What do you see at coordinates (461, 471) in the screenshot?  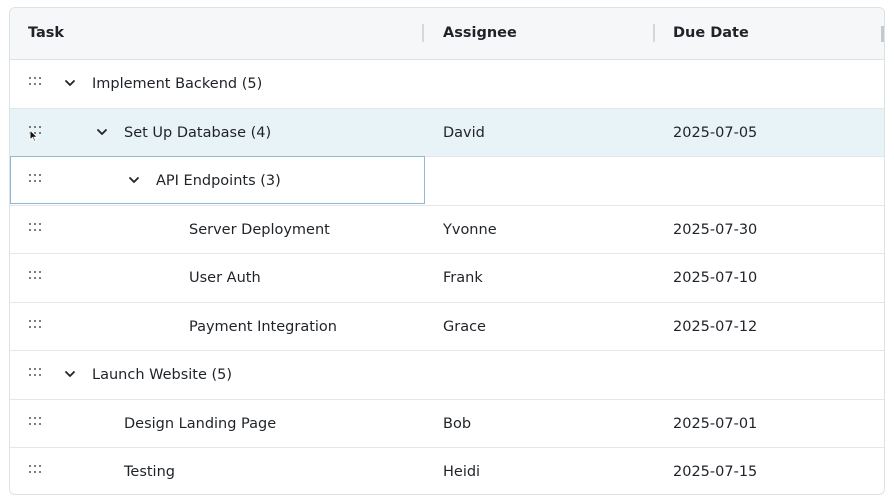 I see `assignee-cell: Heidi` at bounding box center [461, 471].